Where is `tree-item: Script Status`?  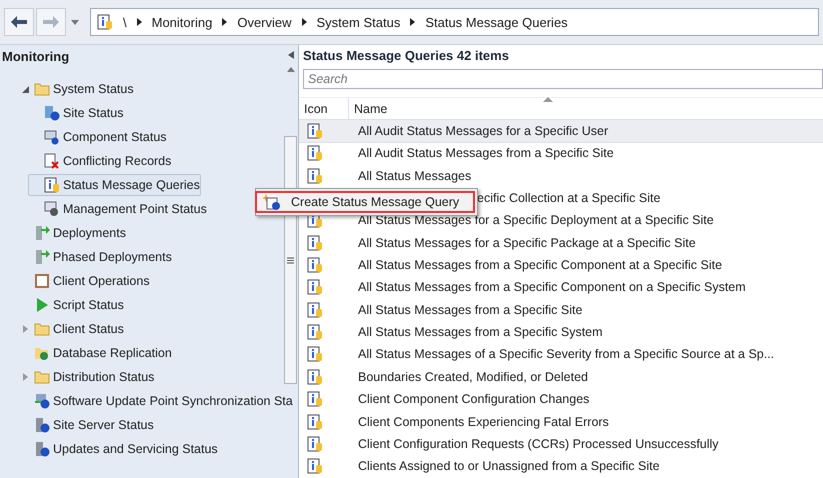
tree-item: Script Status is located at coordinates (71, 305).